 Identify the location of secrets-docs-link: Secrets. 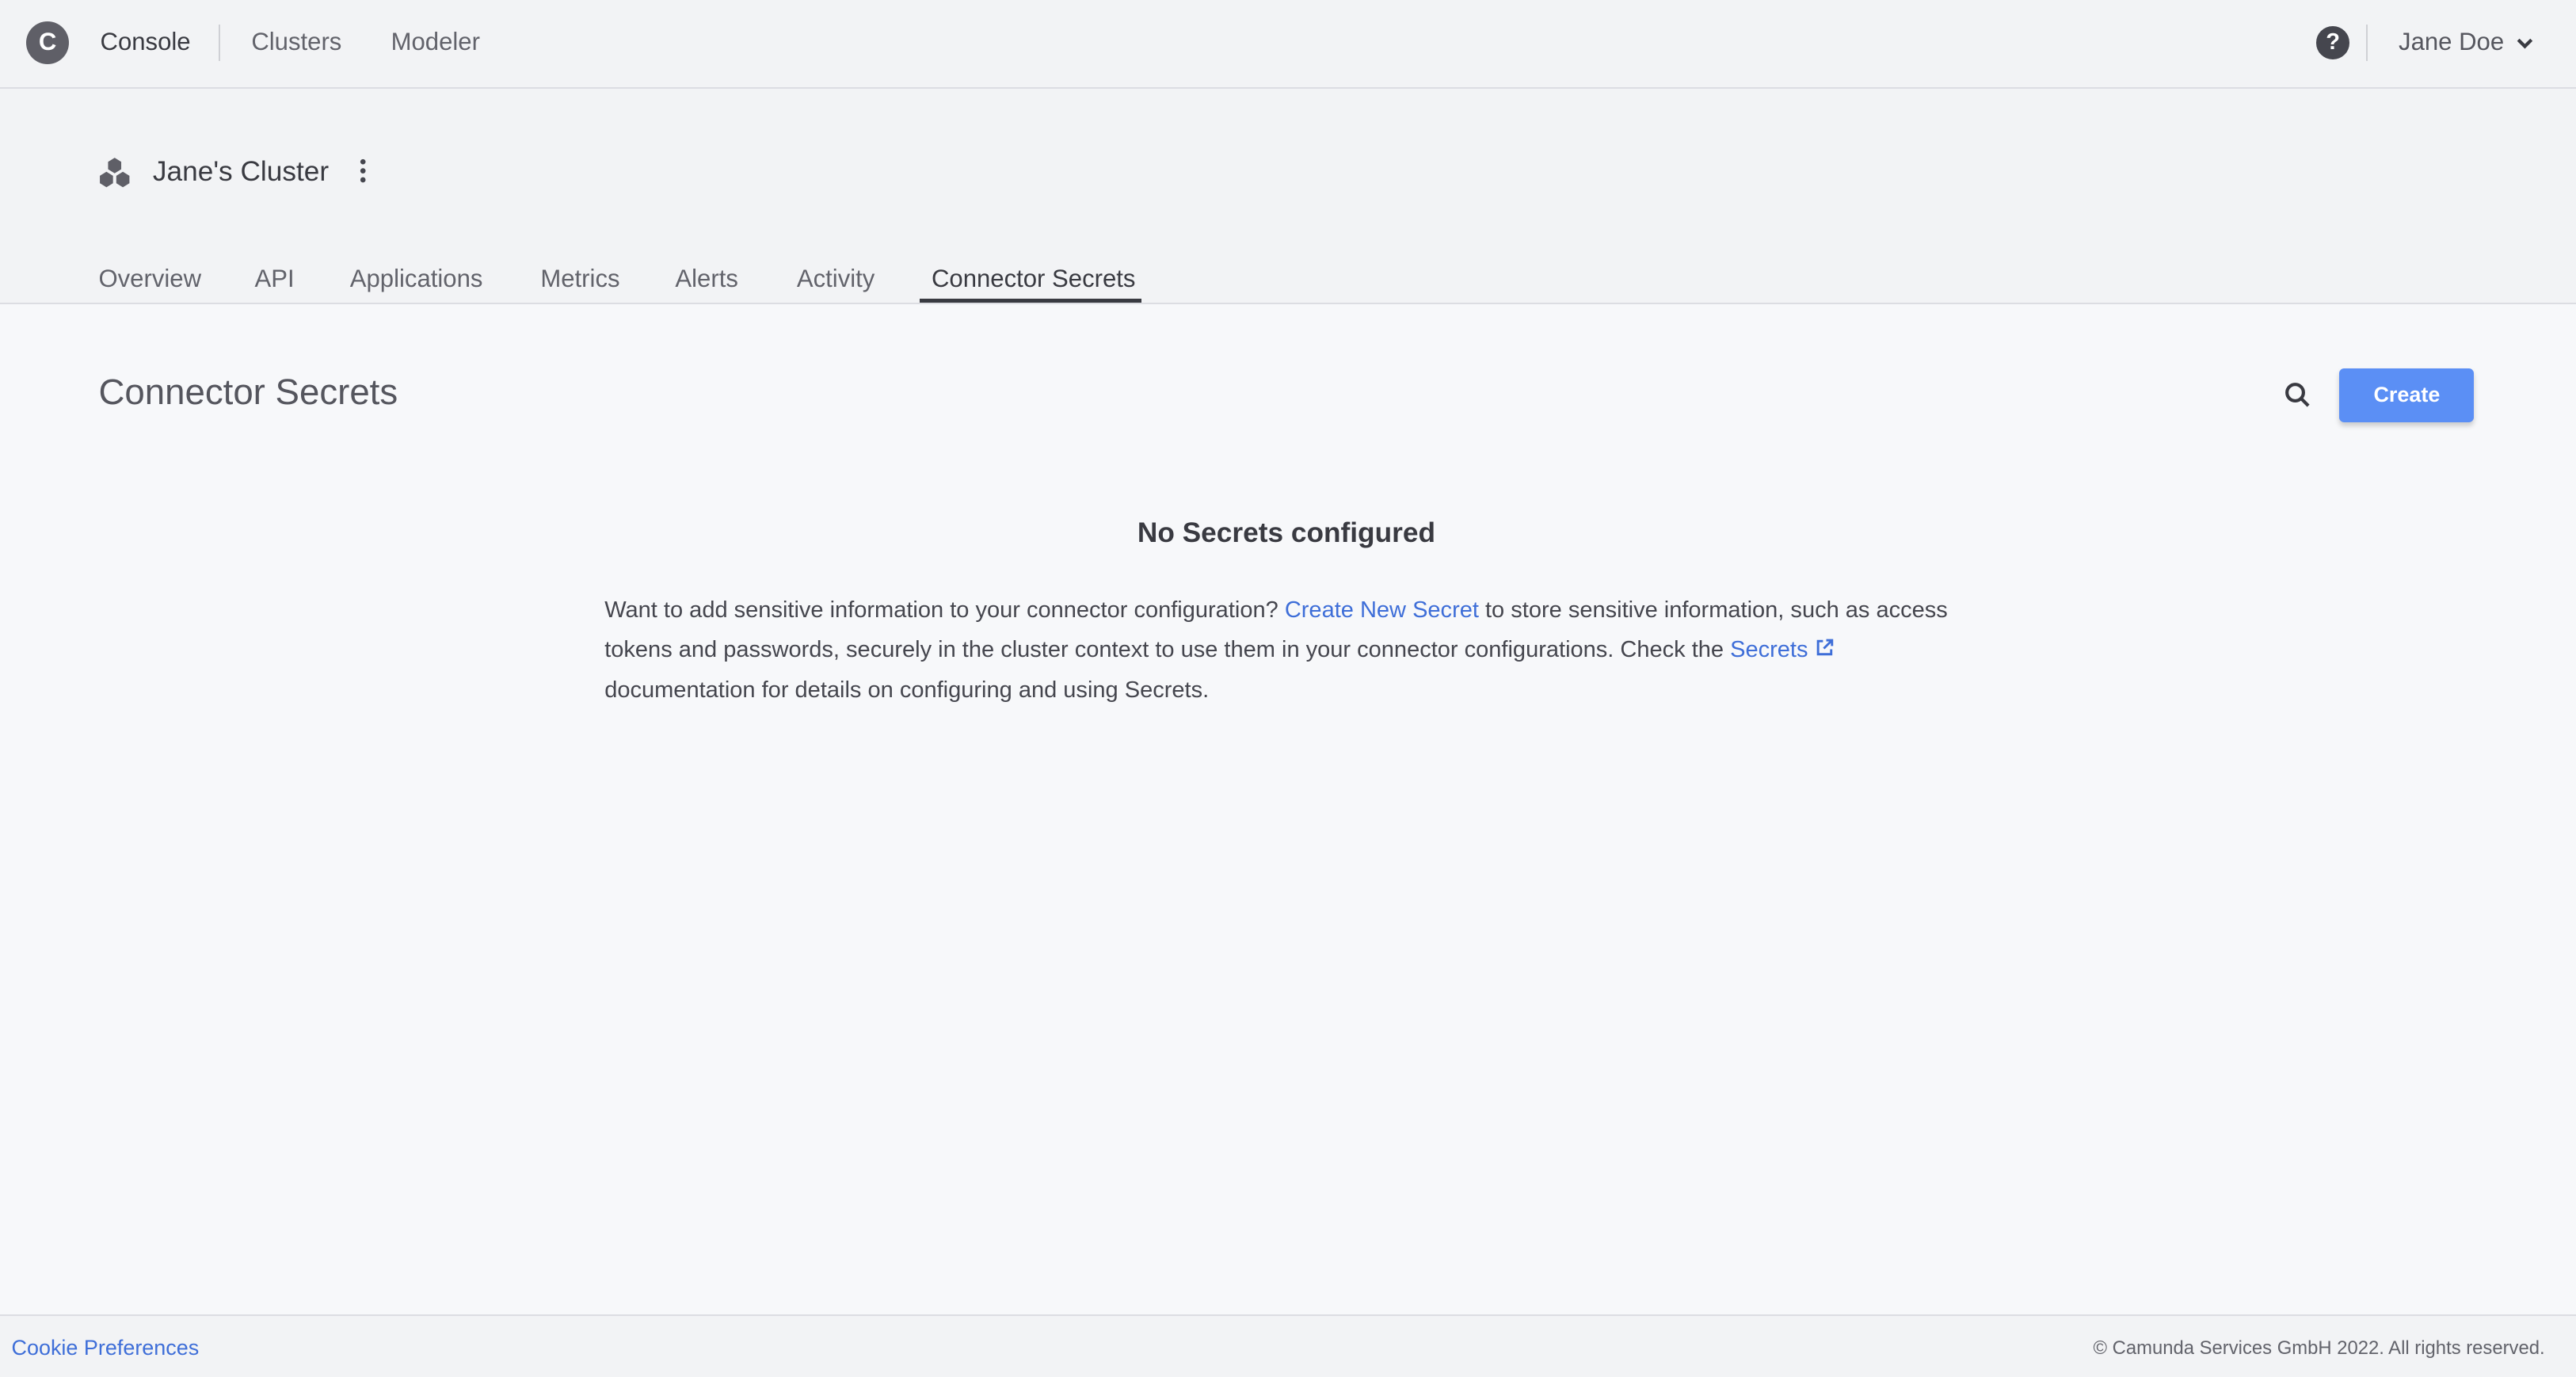
(1782, 649).